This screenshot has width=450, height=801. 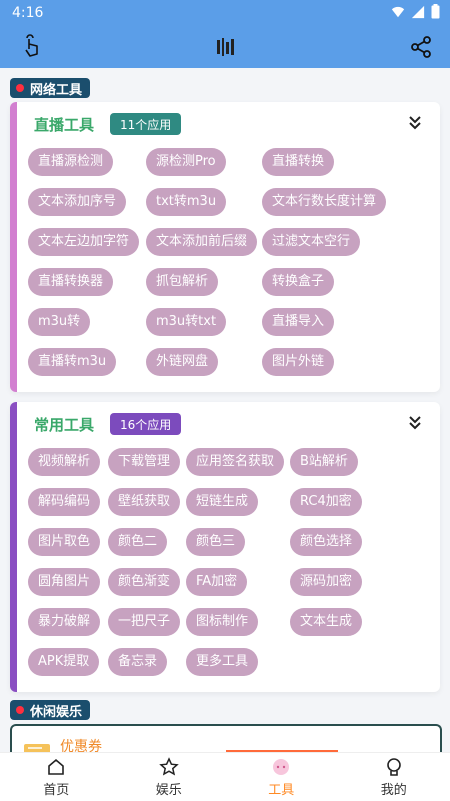 I want to click on signal-icon, so click(x=418, y=12).